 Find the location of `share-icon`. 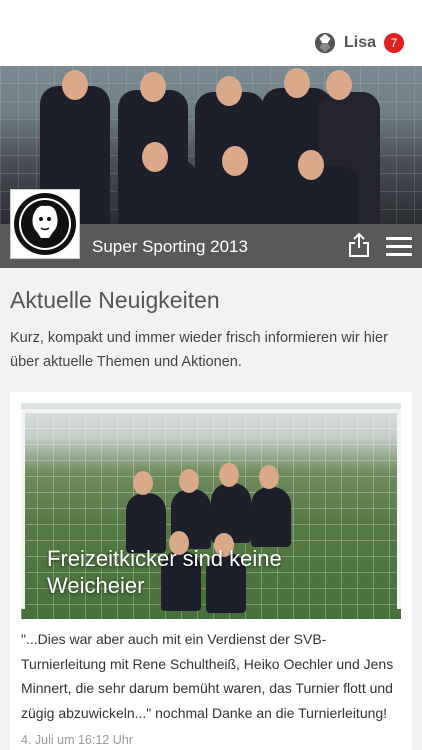

share-icon is located at coordinates (359, 245).